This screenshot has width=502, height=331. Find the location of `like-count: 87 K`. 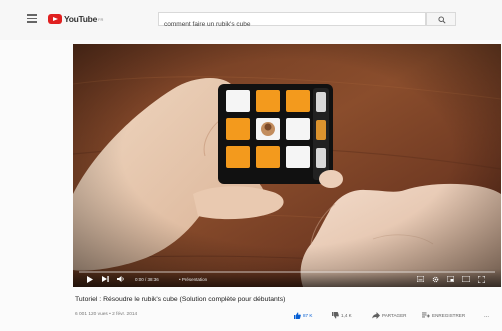

like-count: 87 K is located at coordinates (308, 315).